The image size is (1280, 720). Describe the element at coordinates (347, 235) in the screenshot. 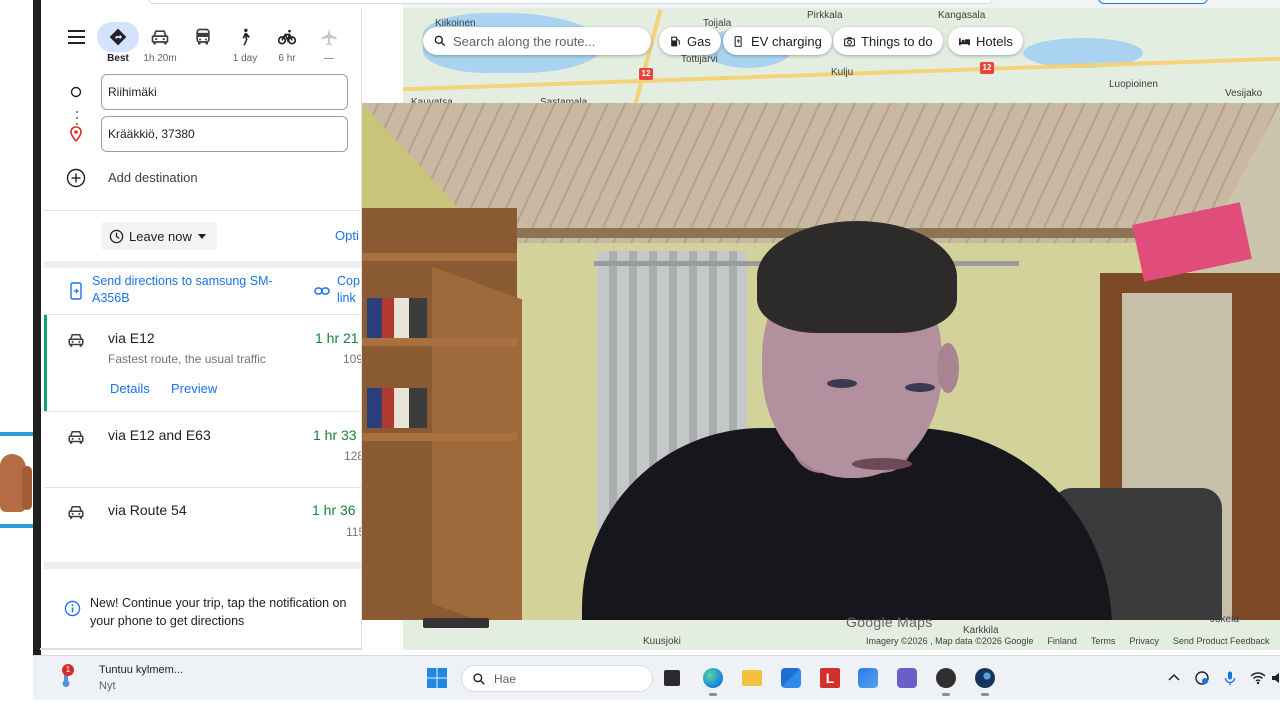

I see `options-button: Opti` at that location.